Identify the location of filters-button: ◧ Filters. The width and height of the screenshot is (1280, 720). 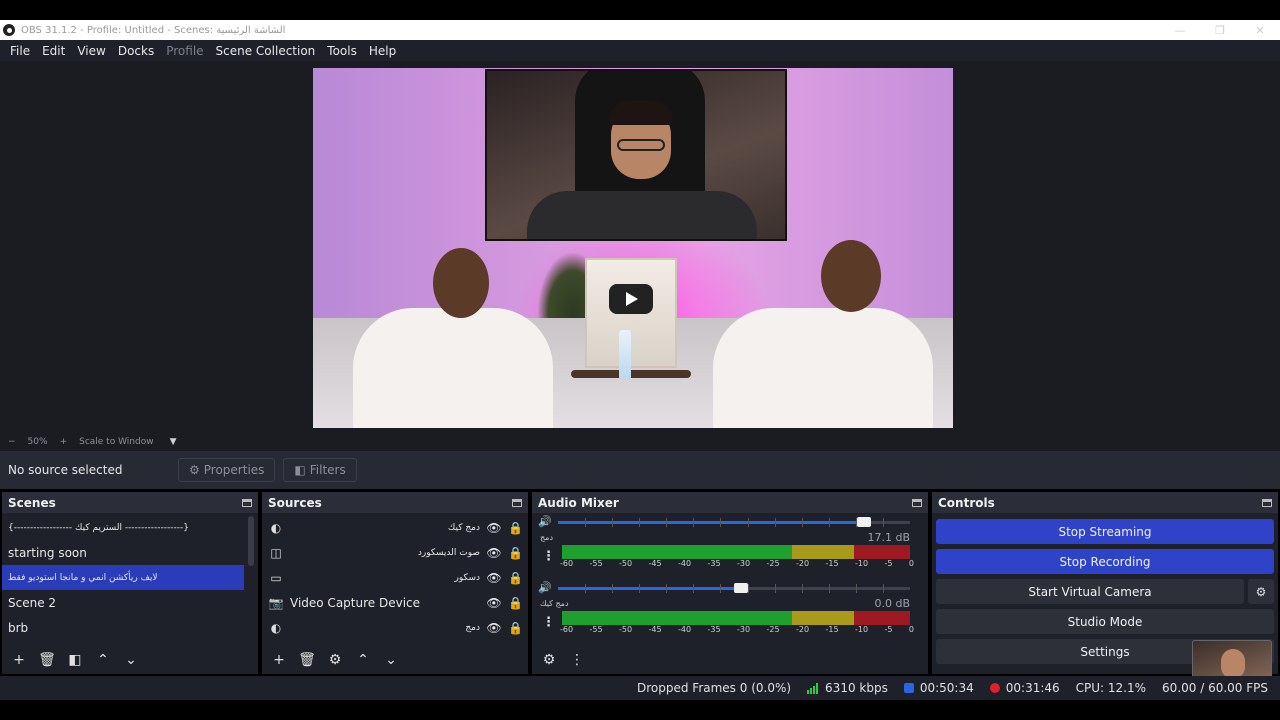
(320, 470).